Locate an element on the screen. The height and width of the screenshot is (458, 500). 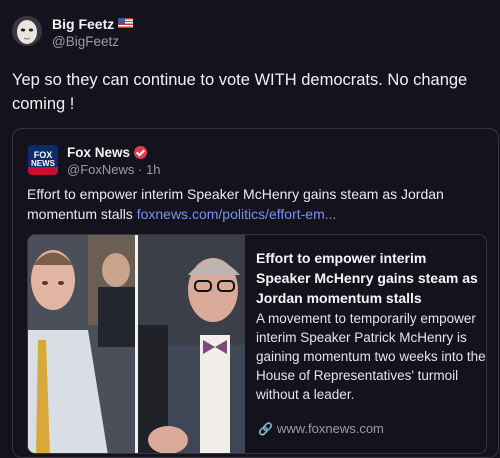
quote-author-name: Fox News is located at coordinates (107, 152).